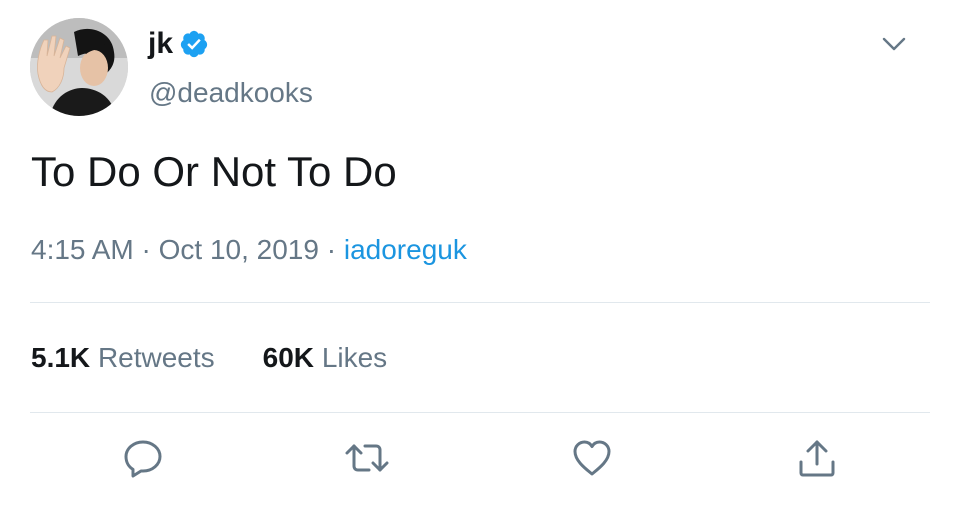 Image resolution: width=960 pixels, height=510 pixels. I want to click on tweet-actions, so click(480, 458).